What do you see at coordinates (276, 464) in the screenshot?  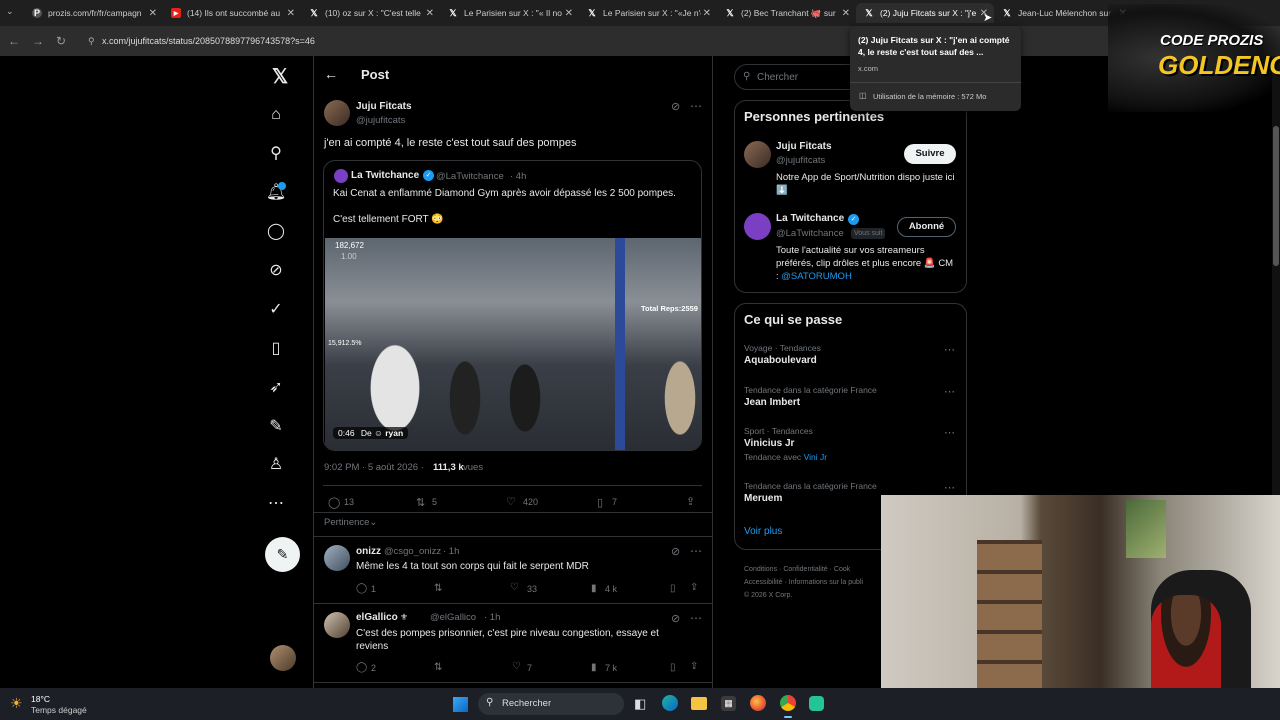 I see `profile-icon: ♙` at bounding box center [276, 464].